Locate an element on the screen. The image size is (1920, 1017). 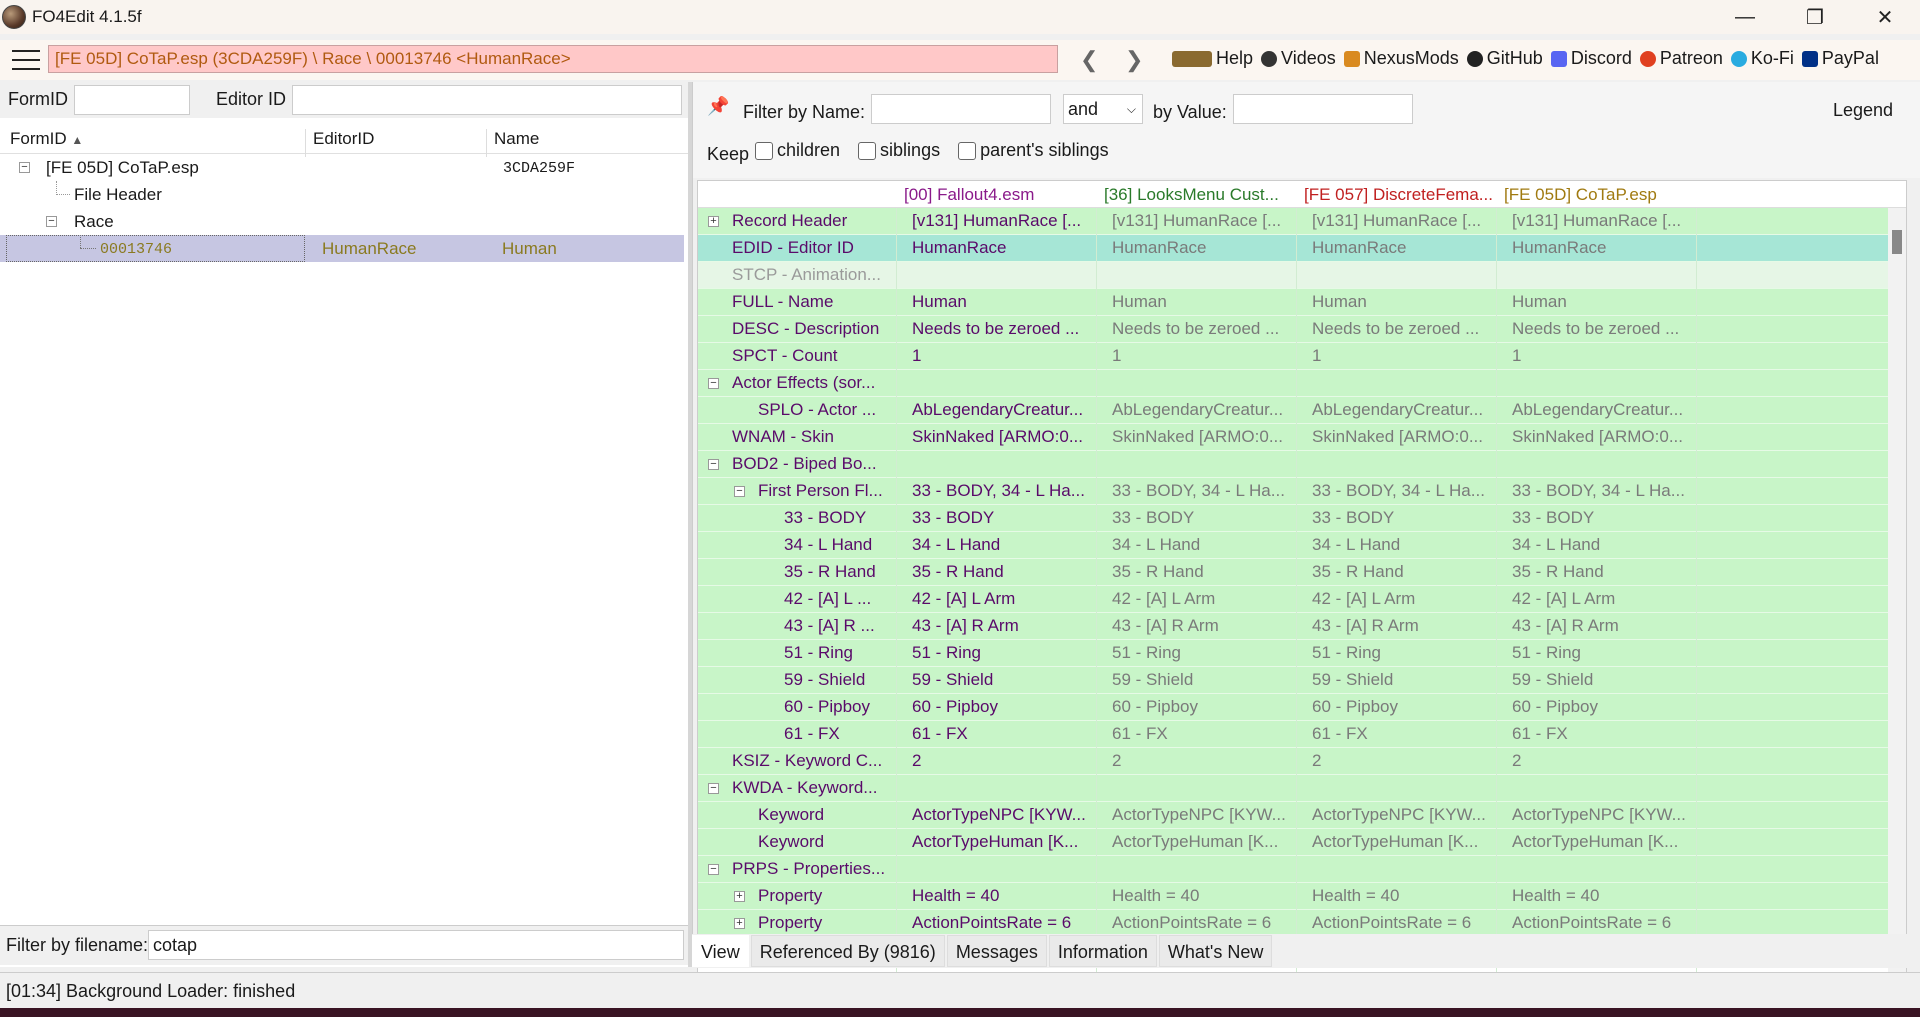
tab-referenced-by: Referenced By (9816) is located at coordinates (847, 951).